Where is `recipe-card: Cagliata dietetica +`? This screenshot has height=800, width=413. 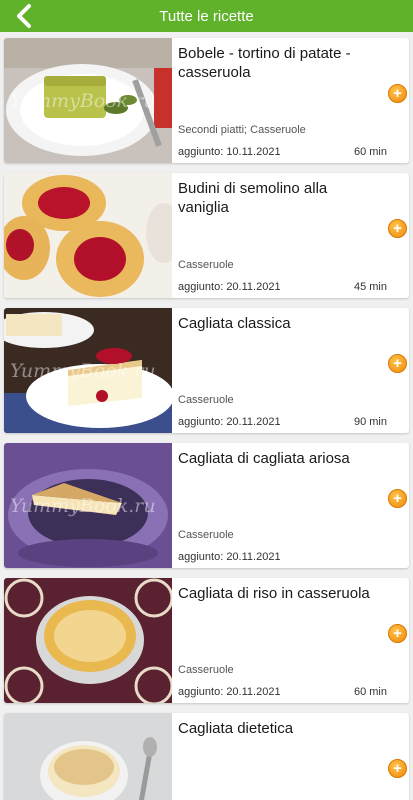
recipe-card: Cagliata dietetica + is located at coordinates (206, 756).